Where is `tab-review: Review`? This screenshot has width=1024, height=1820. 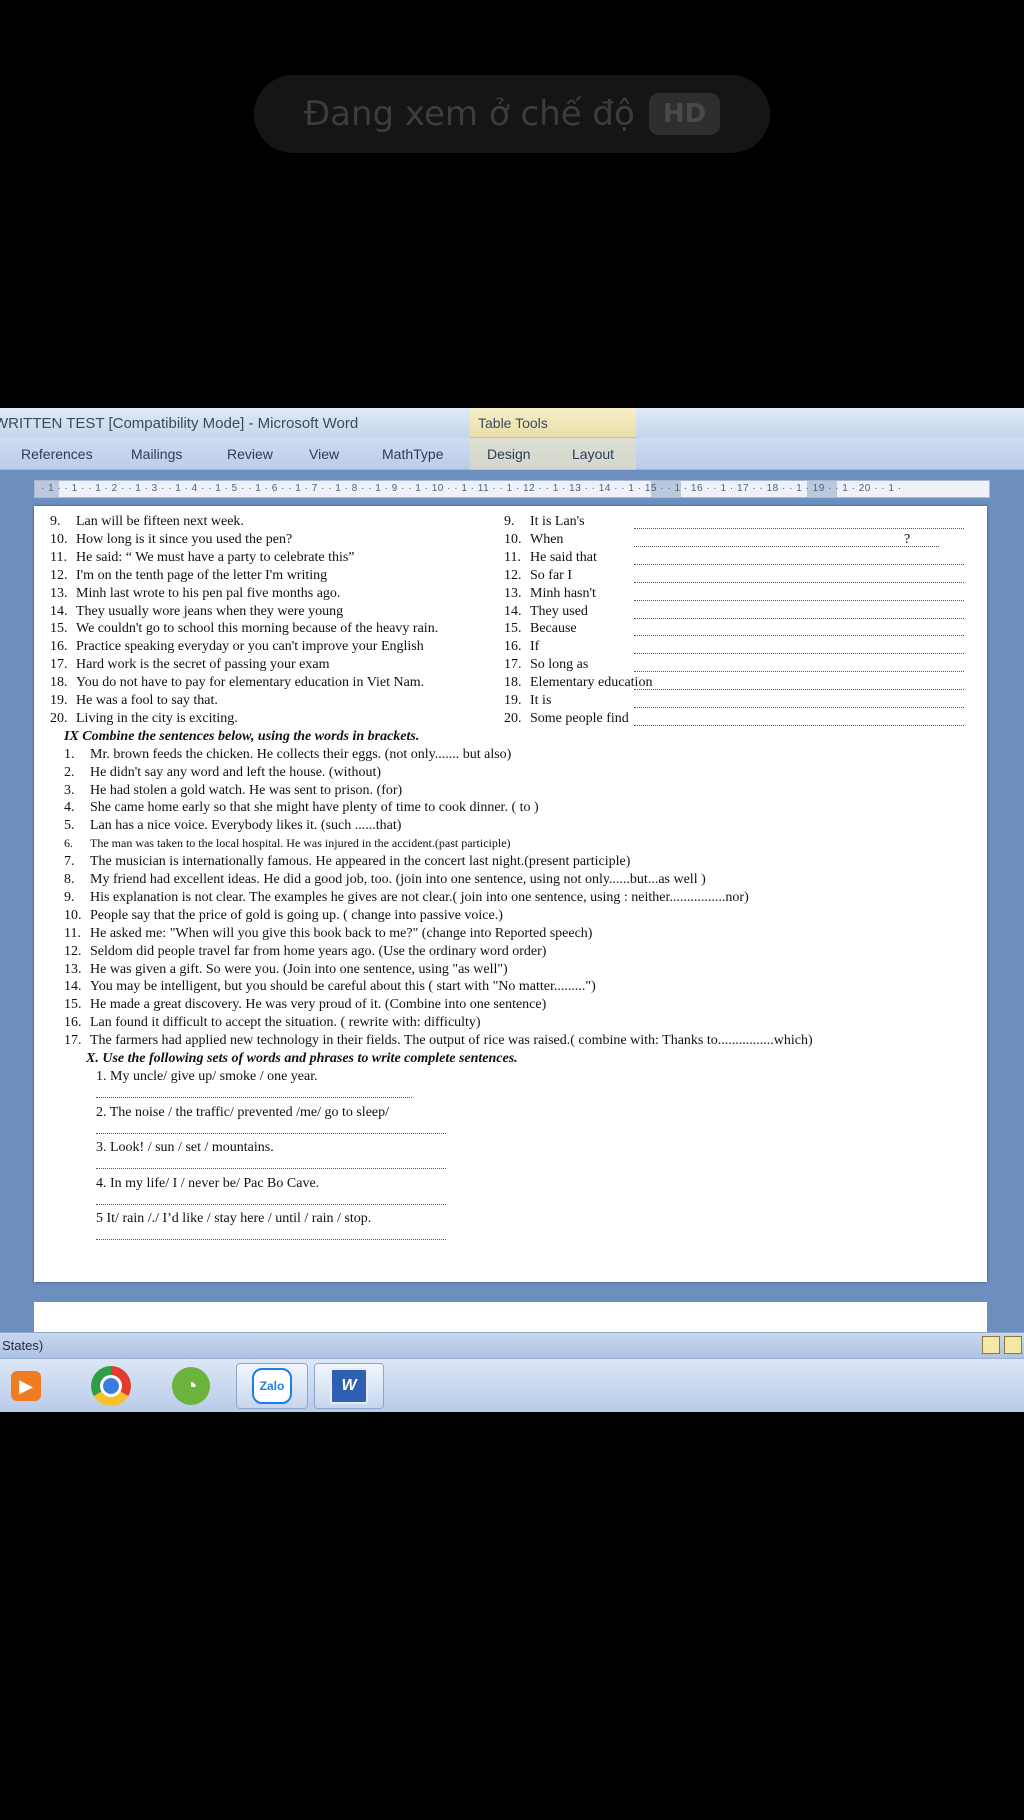 tab-review: Review is located at coordinates (250, 454).